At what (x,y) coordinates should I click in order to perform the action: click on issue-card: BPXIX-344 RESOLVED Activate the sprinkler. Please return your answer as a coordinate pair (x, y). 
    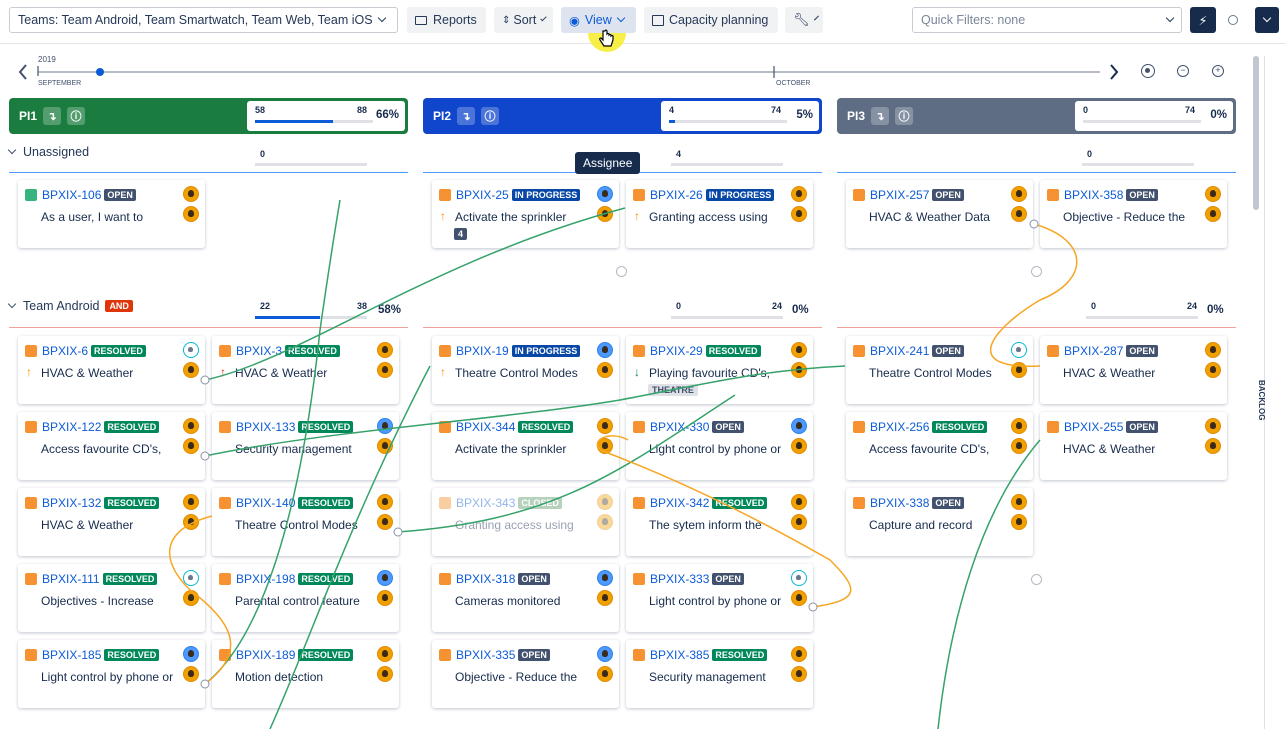
    Looking at the image, I should click on (525, 446).